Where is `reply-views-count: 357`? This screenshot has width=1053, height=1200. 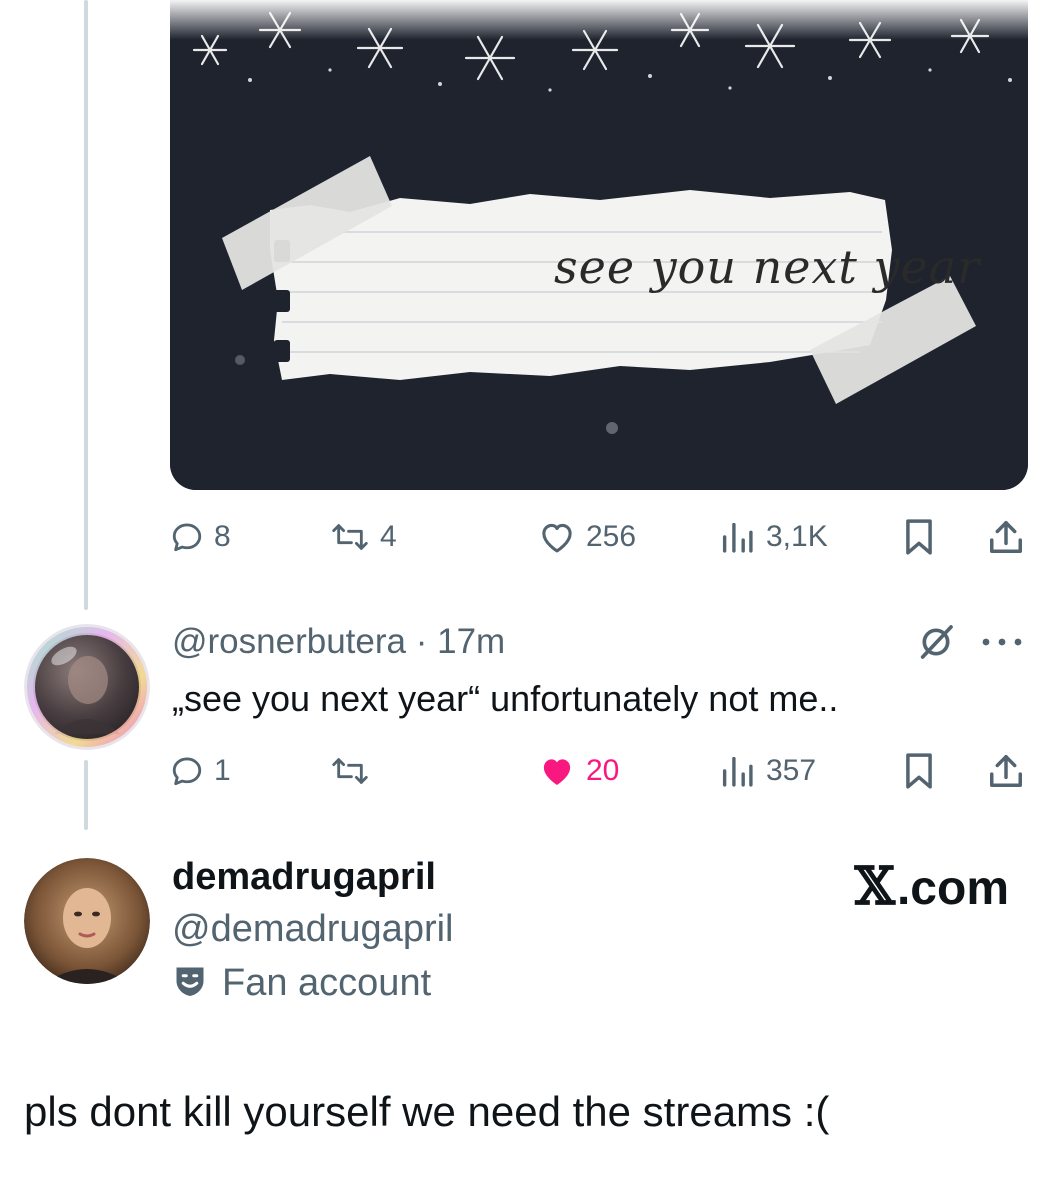
reply-views-count: 357 is located at coordinates (791, 770).